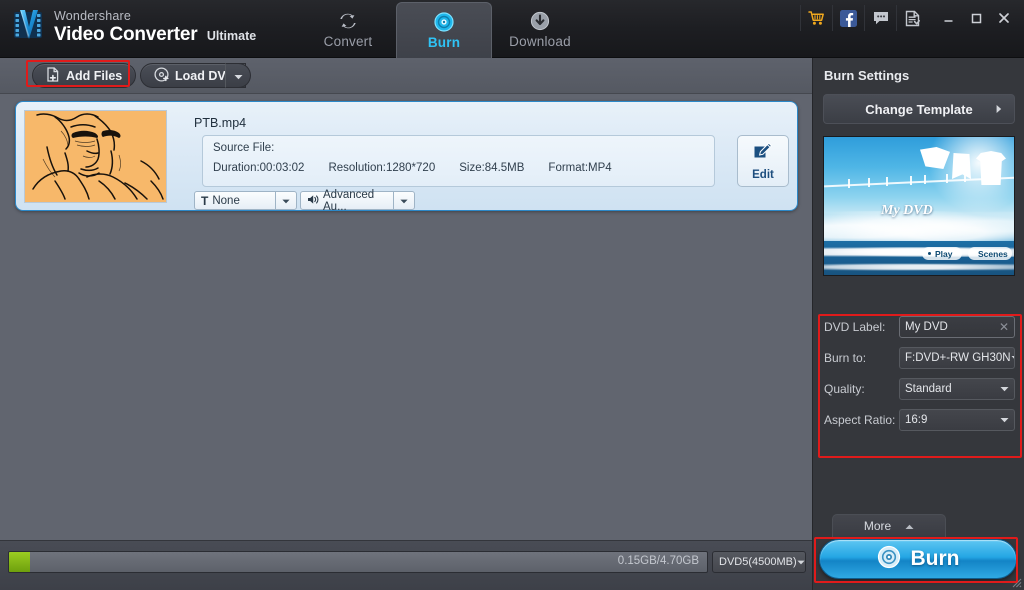 This screenshot has width=1024, height=590. I want to click on setting-row-burn-to: Burn to: F:DVD+-RW GH30N, so click(921, 358).